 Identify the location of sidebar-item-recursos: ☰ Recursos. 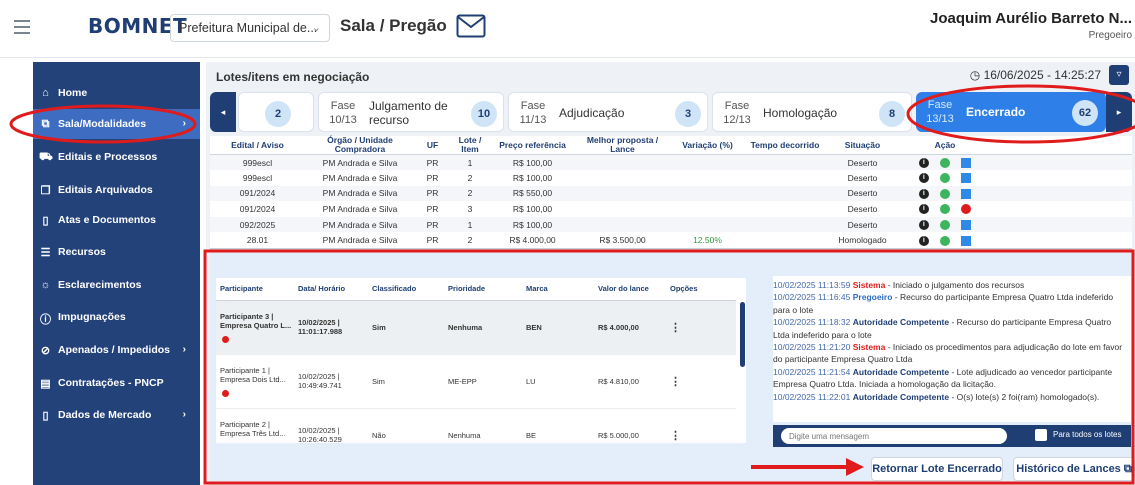
(116, 252).